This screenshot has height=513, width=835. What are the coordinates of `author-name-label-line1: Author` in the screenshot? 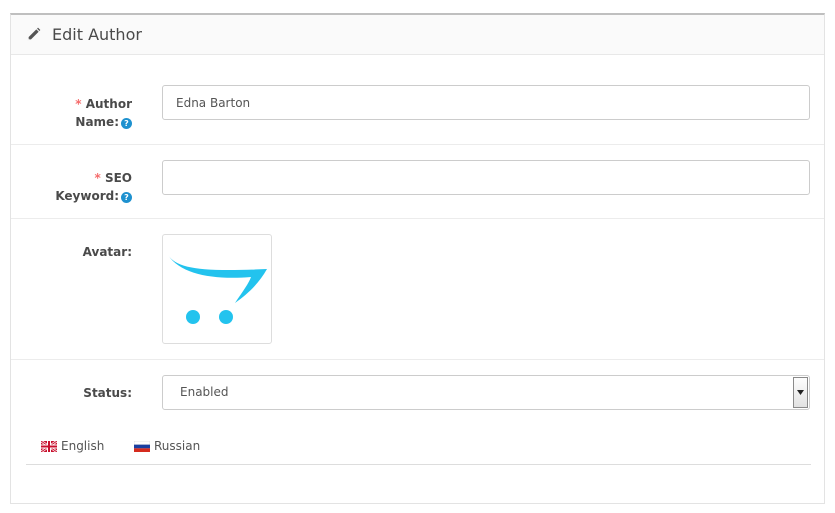 It's located at (108, 104).